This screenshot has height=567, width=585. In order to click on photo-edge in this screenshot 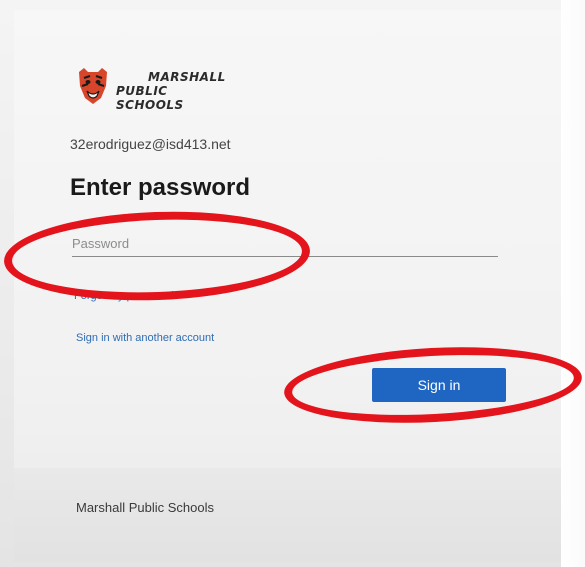, I will do `click(573, 283)`.